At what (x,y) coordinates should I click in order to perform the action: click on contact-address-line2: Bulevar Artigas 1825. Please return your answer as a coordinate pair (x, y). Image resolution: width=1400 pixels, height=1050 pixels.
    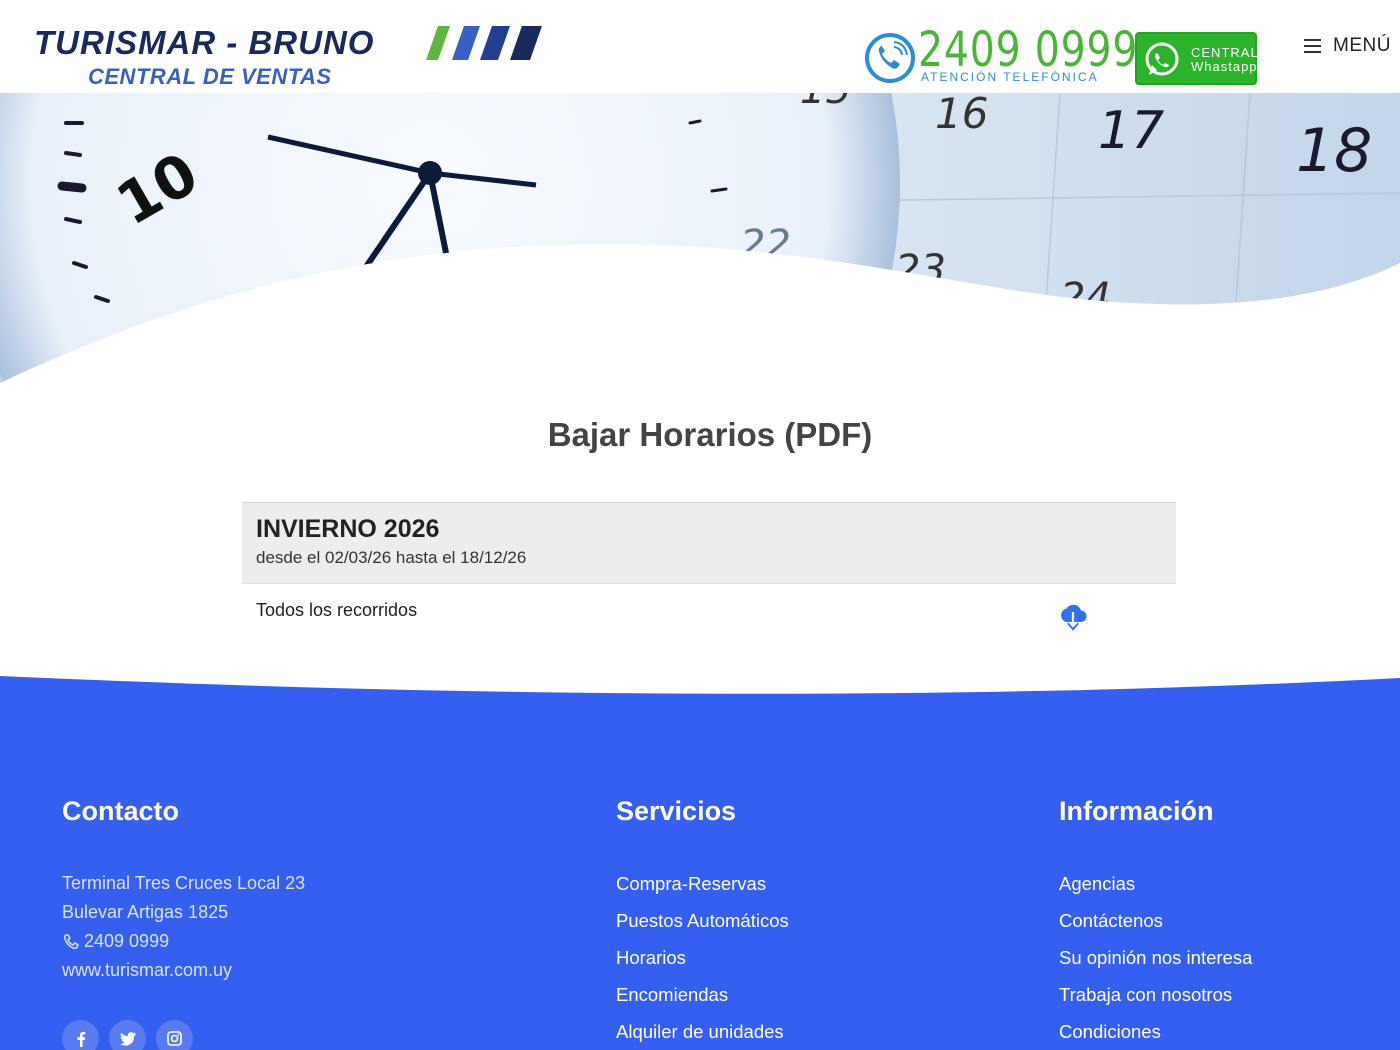
    Looking at the image, I should click on (145, 912).